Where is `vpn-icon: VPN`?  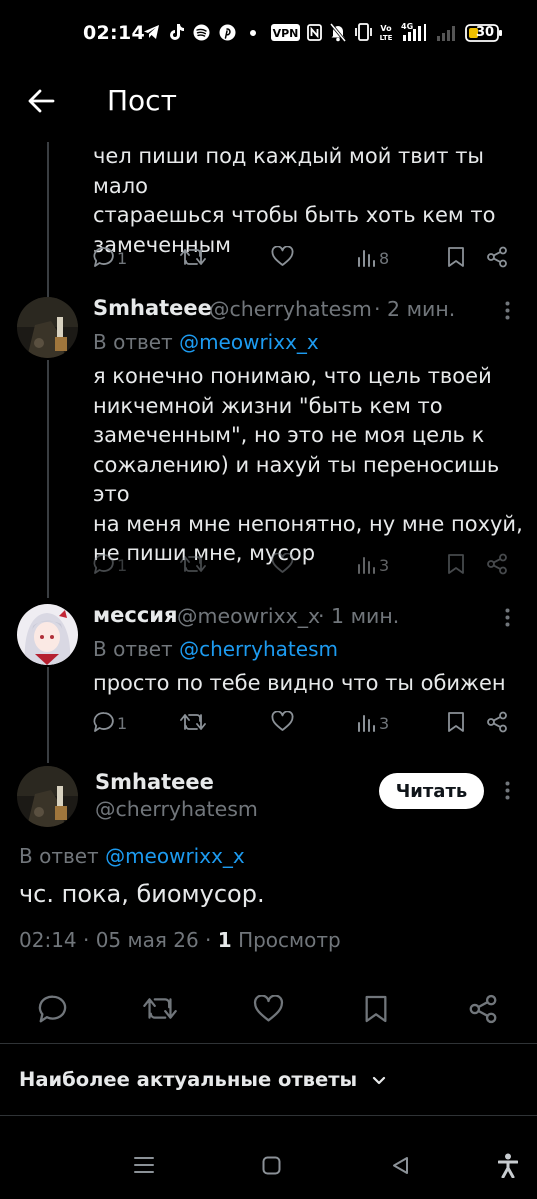 vpn-icon: VPN is located at coordinates (285, 32).